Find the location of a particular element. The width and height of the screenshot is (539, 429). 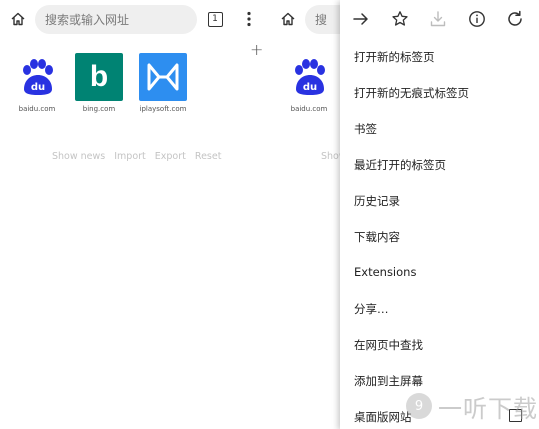

import-link: Import is located at coordinates (130, 156).